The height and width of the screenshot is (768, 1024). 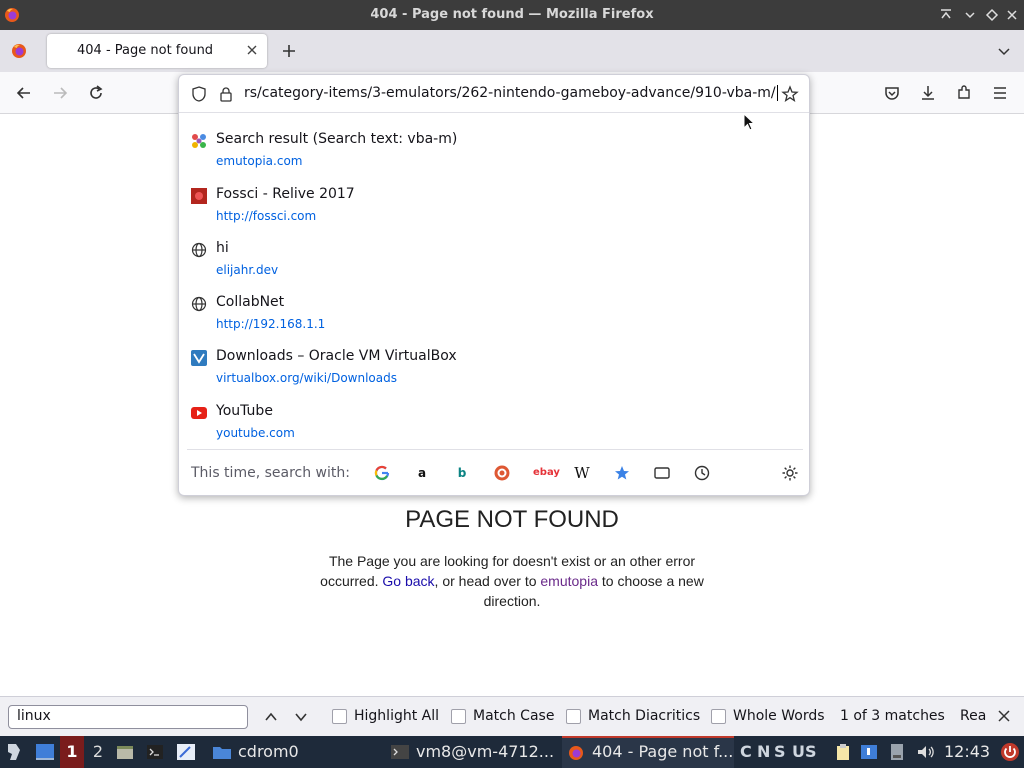 I want to click on tray-s: S, so click(x=780, y=752).